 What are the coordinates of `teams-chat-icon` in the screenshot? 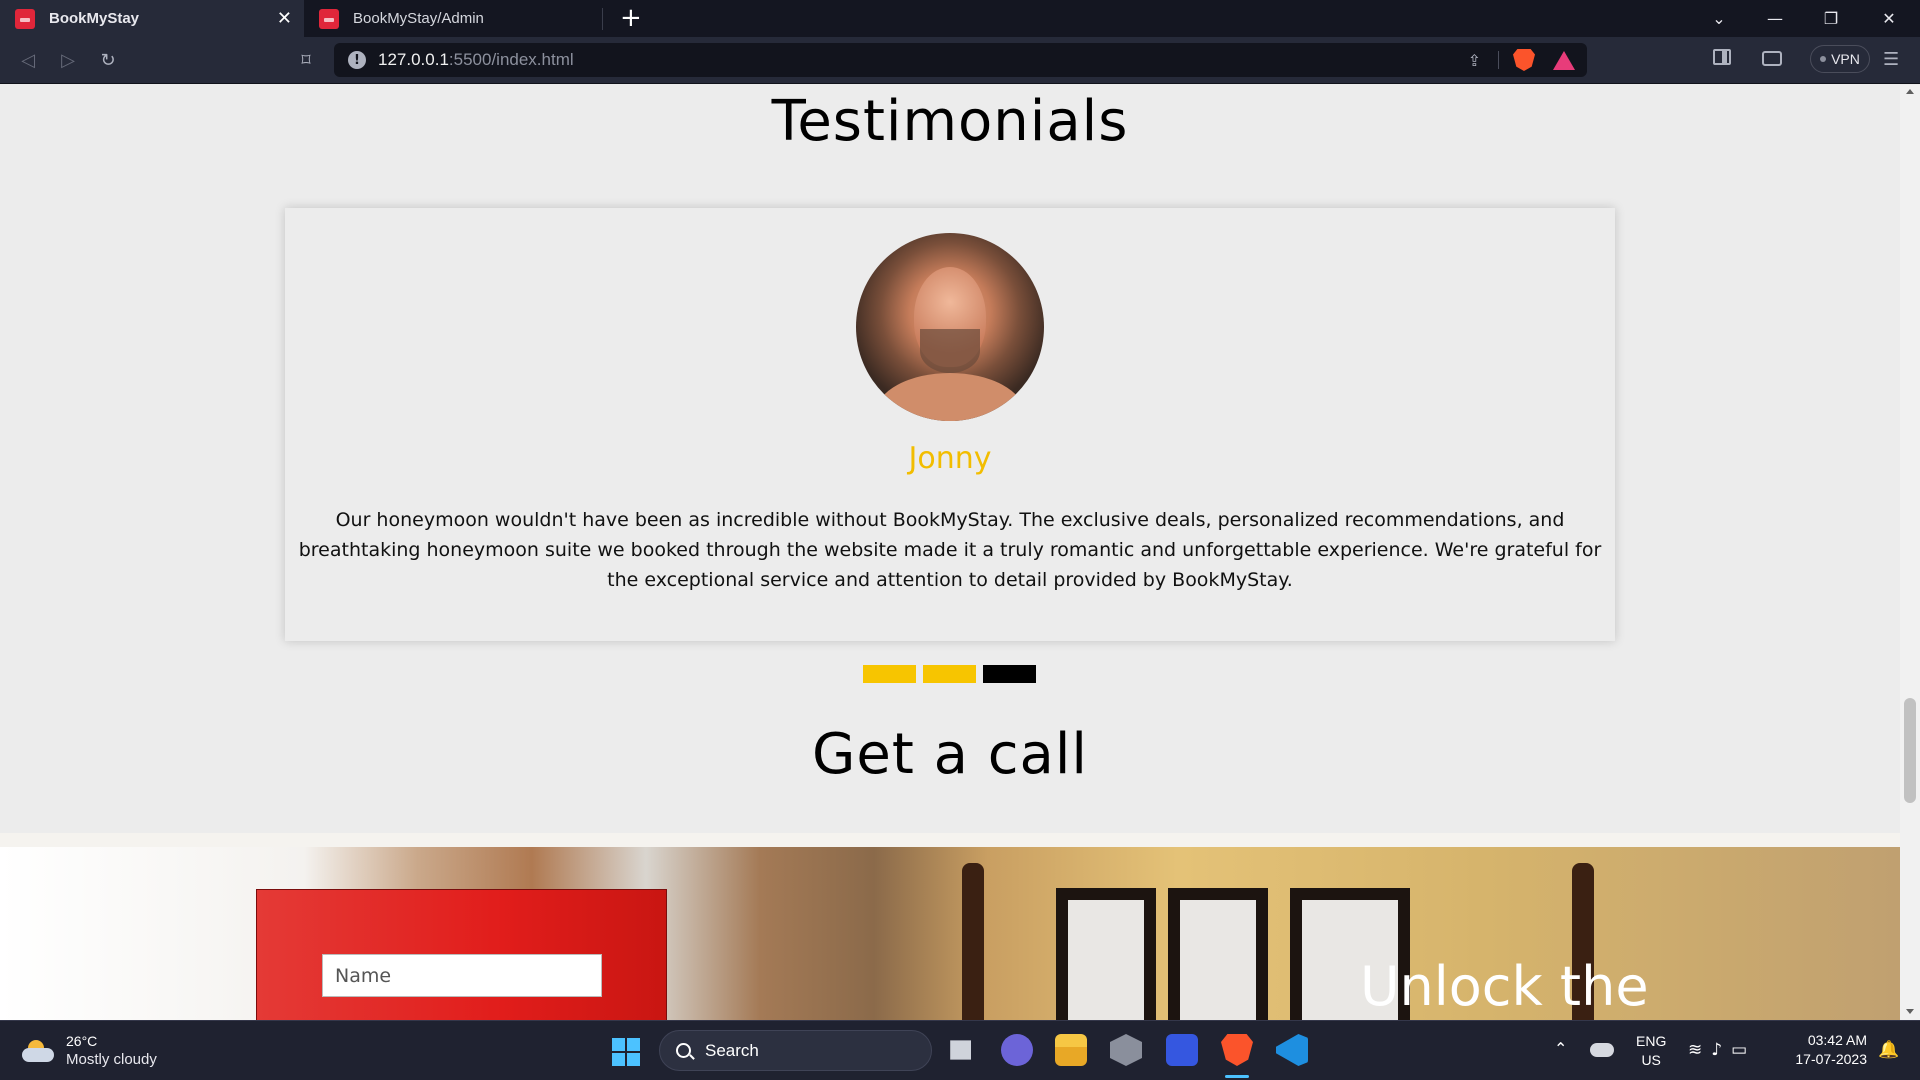 It's located at (1017, 1050).